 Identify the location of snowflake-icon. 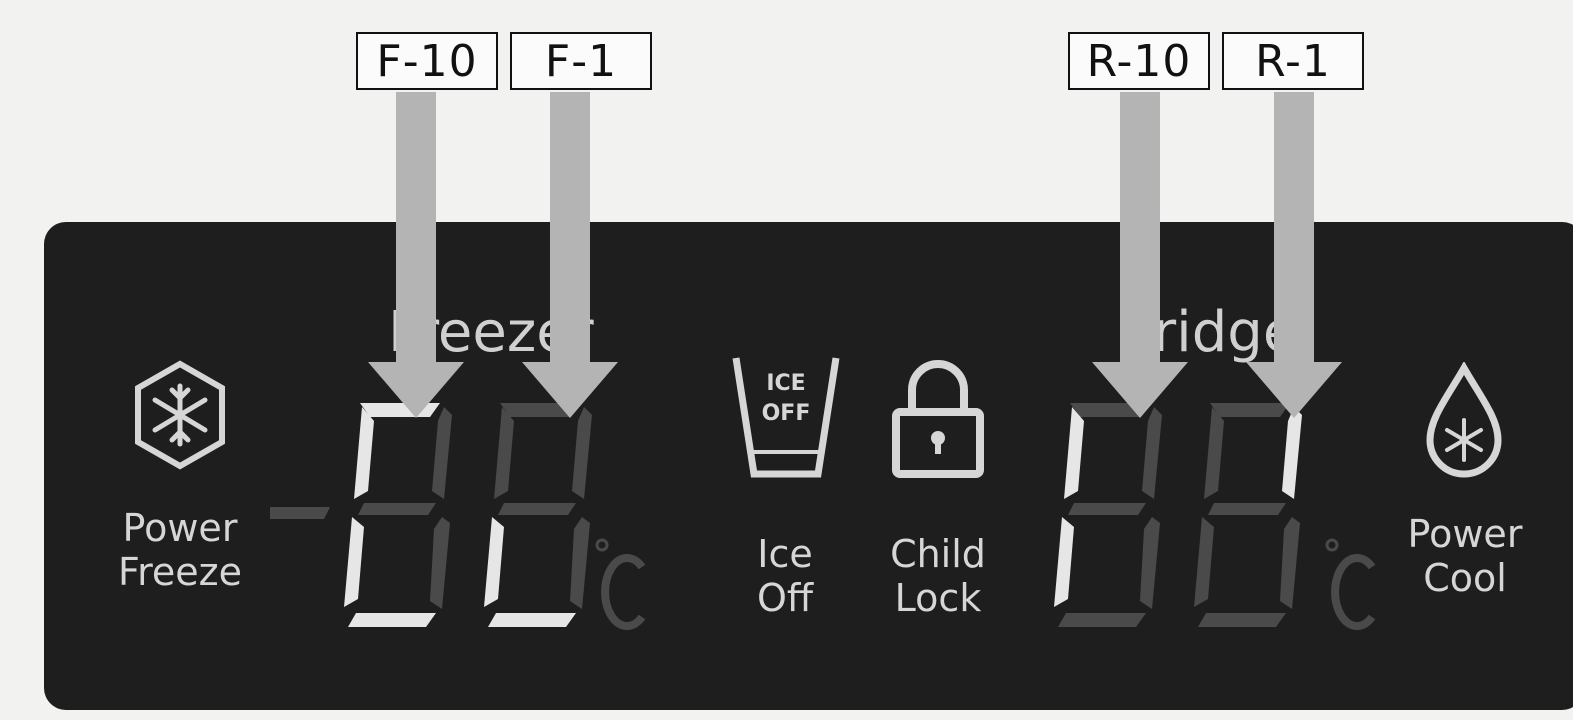
(180, 416).